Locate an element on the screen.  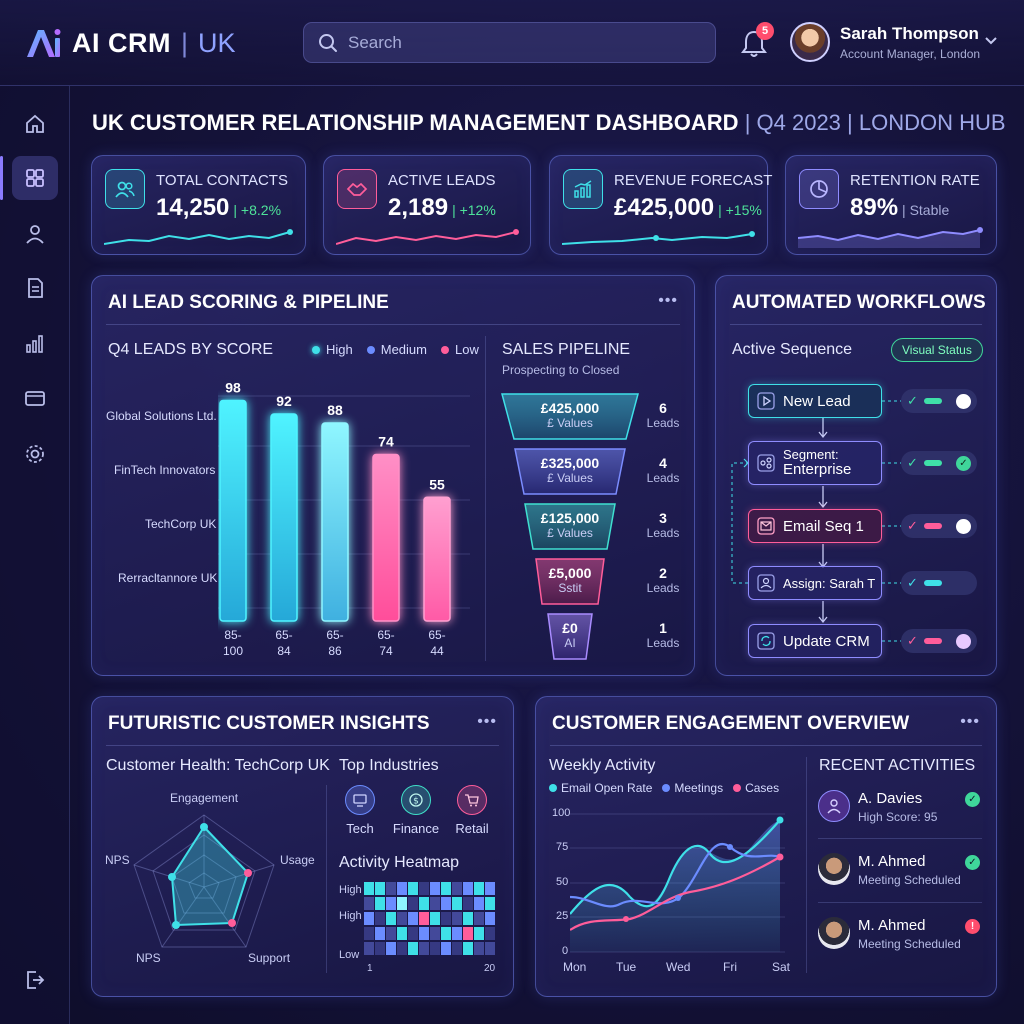
activity-item: M. Ahmed Meeting Scheduled ! is located at coordinates (899, 945).